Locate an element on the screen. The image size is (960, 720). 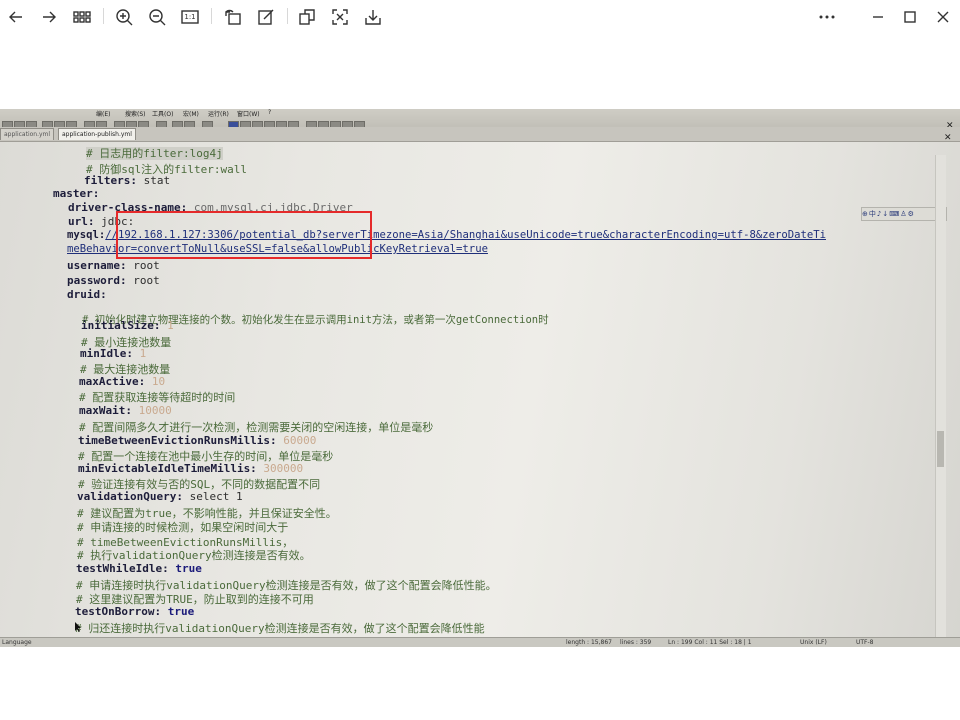
edit-icon is located at coordinates (266, 17).